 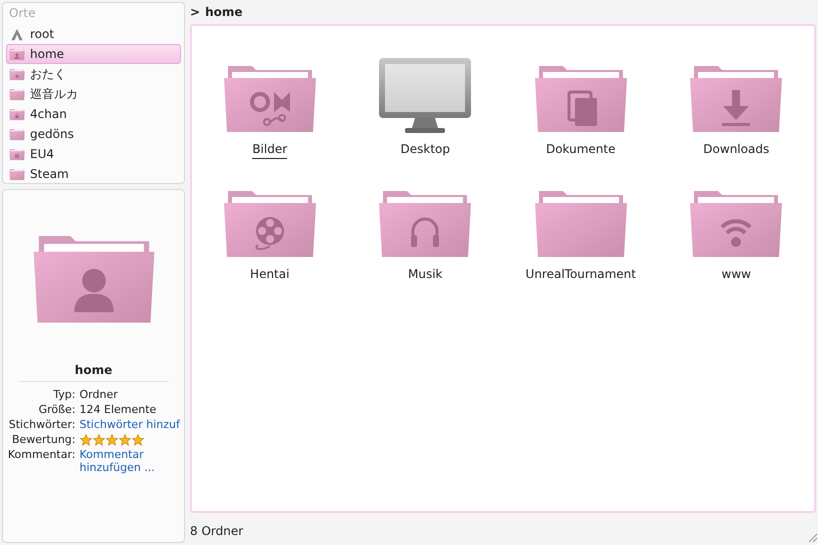 I want to click on field-value: 124 Elemente, so click(x=119, y=409).